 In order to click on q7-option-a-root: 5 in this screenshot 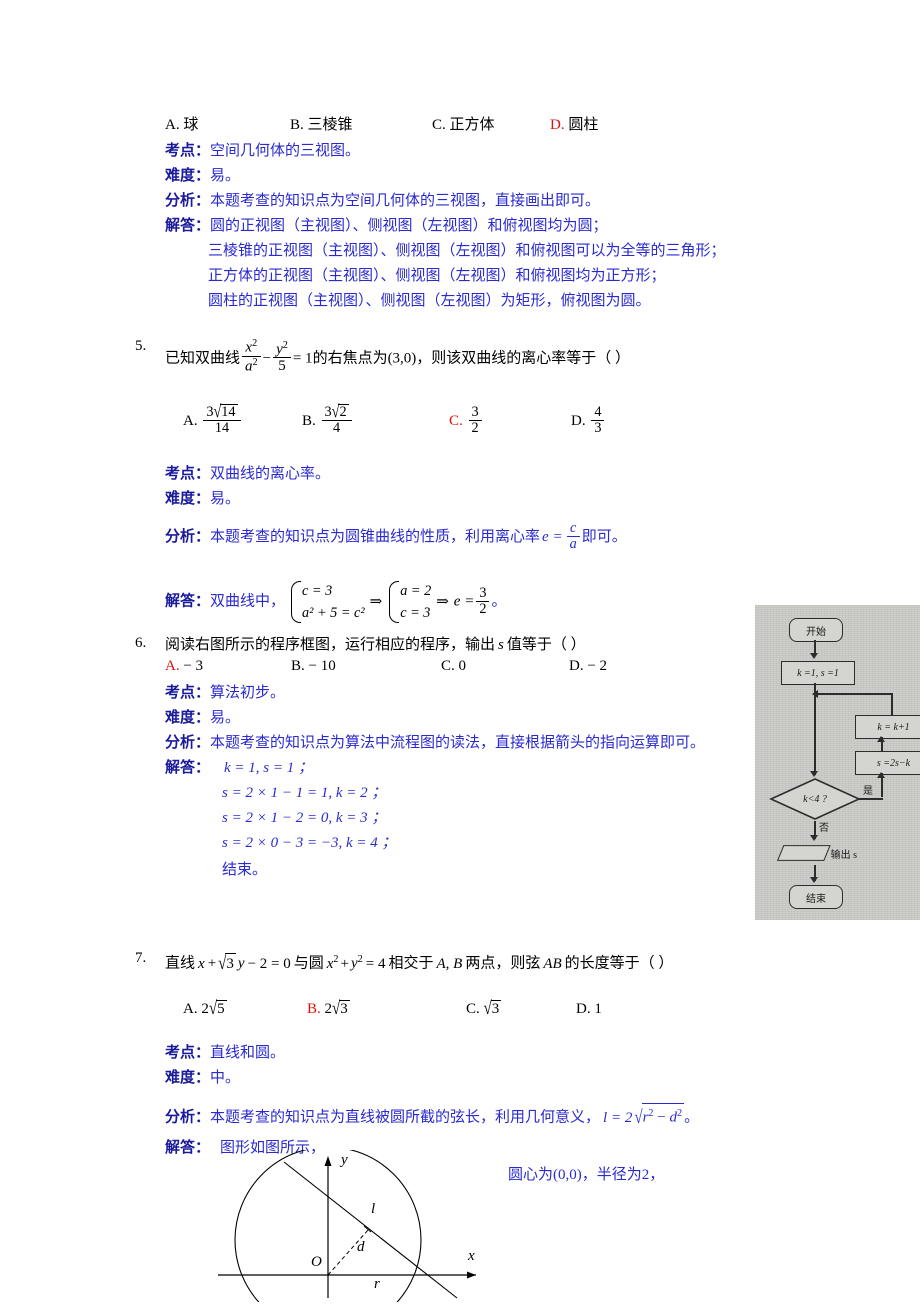, I will do `click(221, 1008)`.